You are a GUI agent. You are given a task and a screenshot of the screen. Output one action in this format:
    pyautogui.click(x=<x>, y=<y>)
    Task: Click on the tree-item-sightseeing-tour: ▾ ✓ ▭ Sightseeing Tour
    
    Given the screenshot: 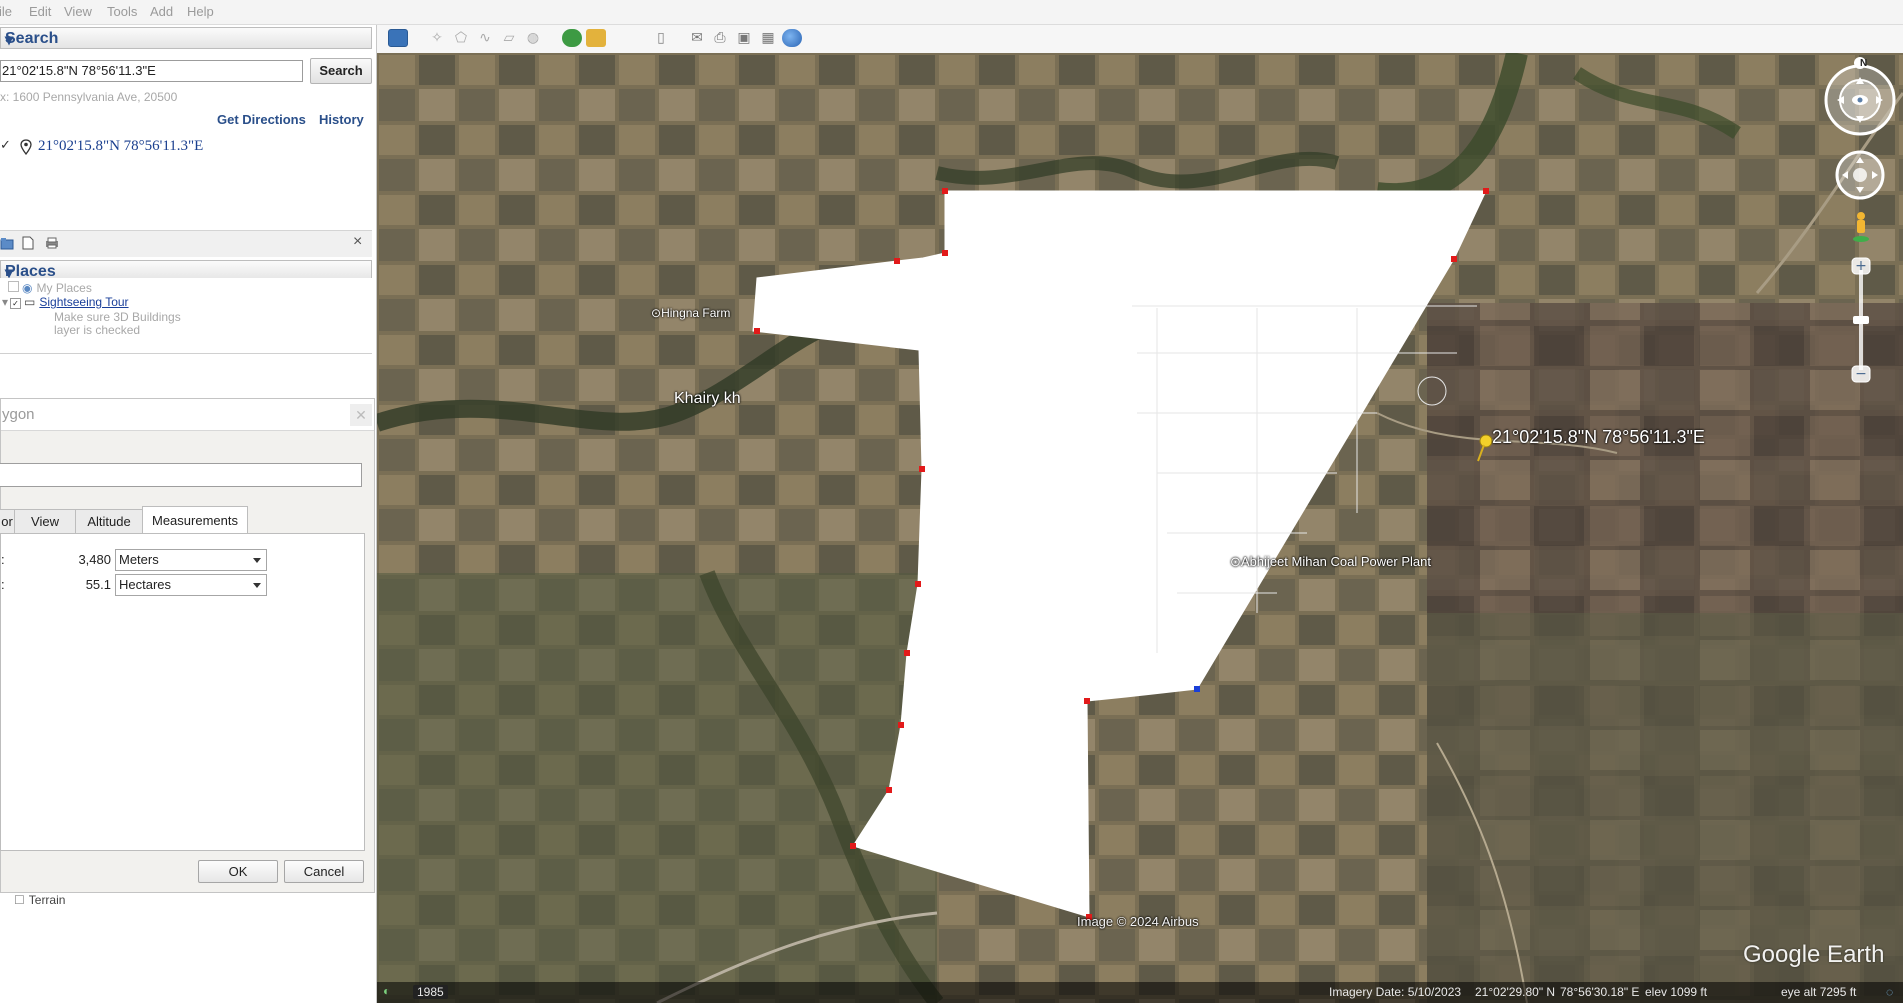 What is the action you would take?
    pyautogui.click(x=65, y=302)
    